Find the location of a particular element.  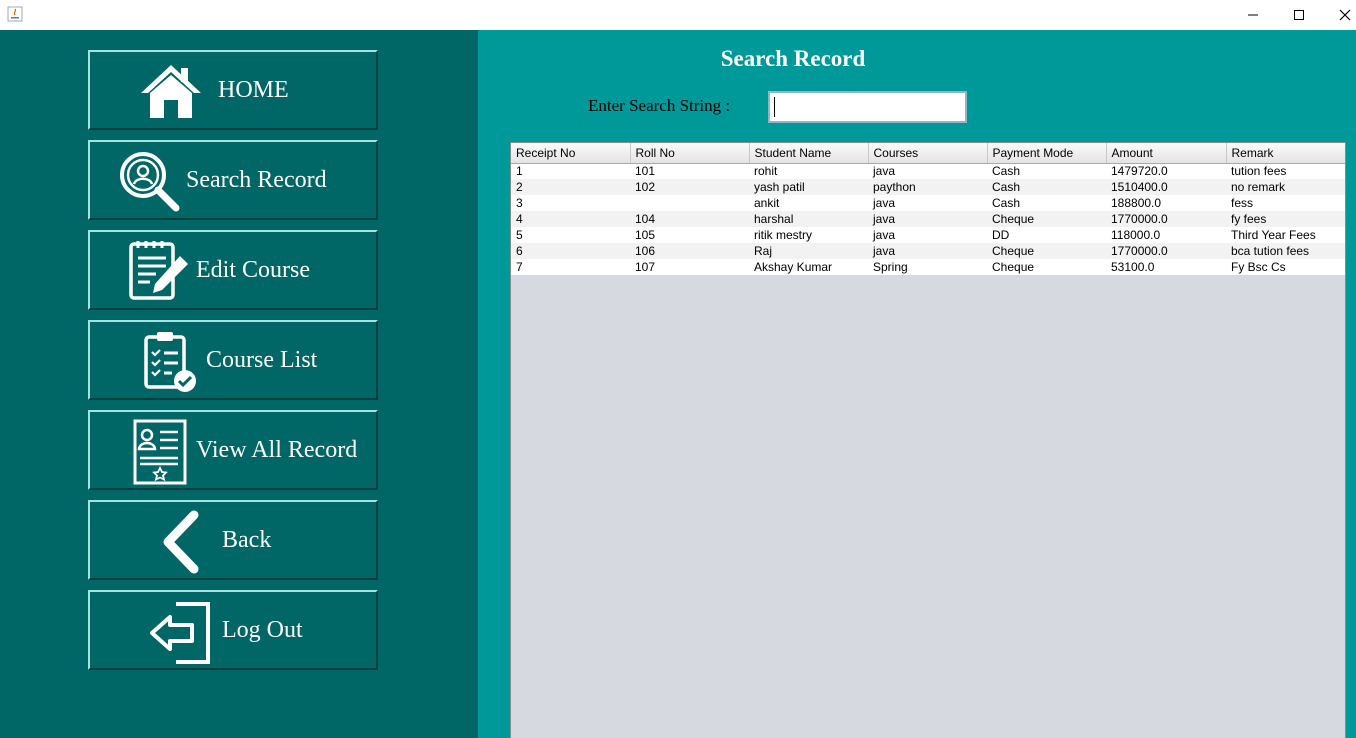

column-header-receipt-no: Receipt No is located at coordinates (571, 153).